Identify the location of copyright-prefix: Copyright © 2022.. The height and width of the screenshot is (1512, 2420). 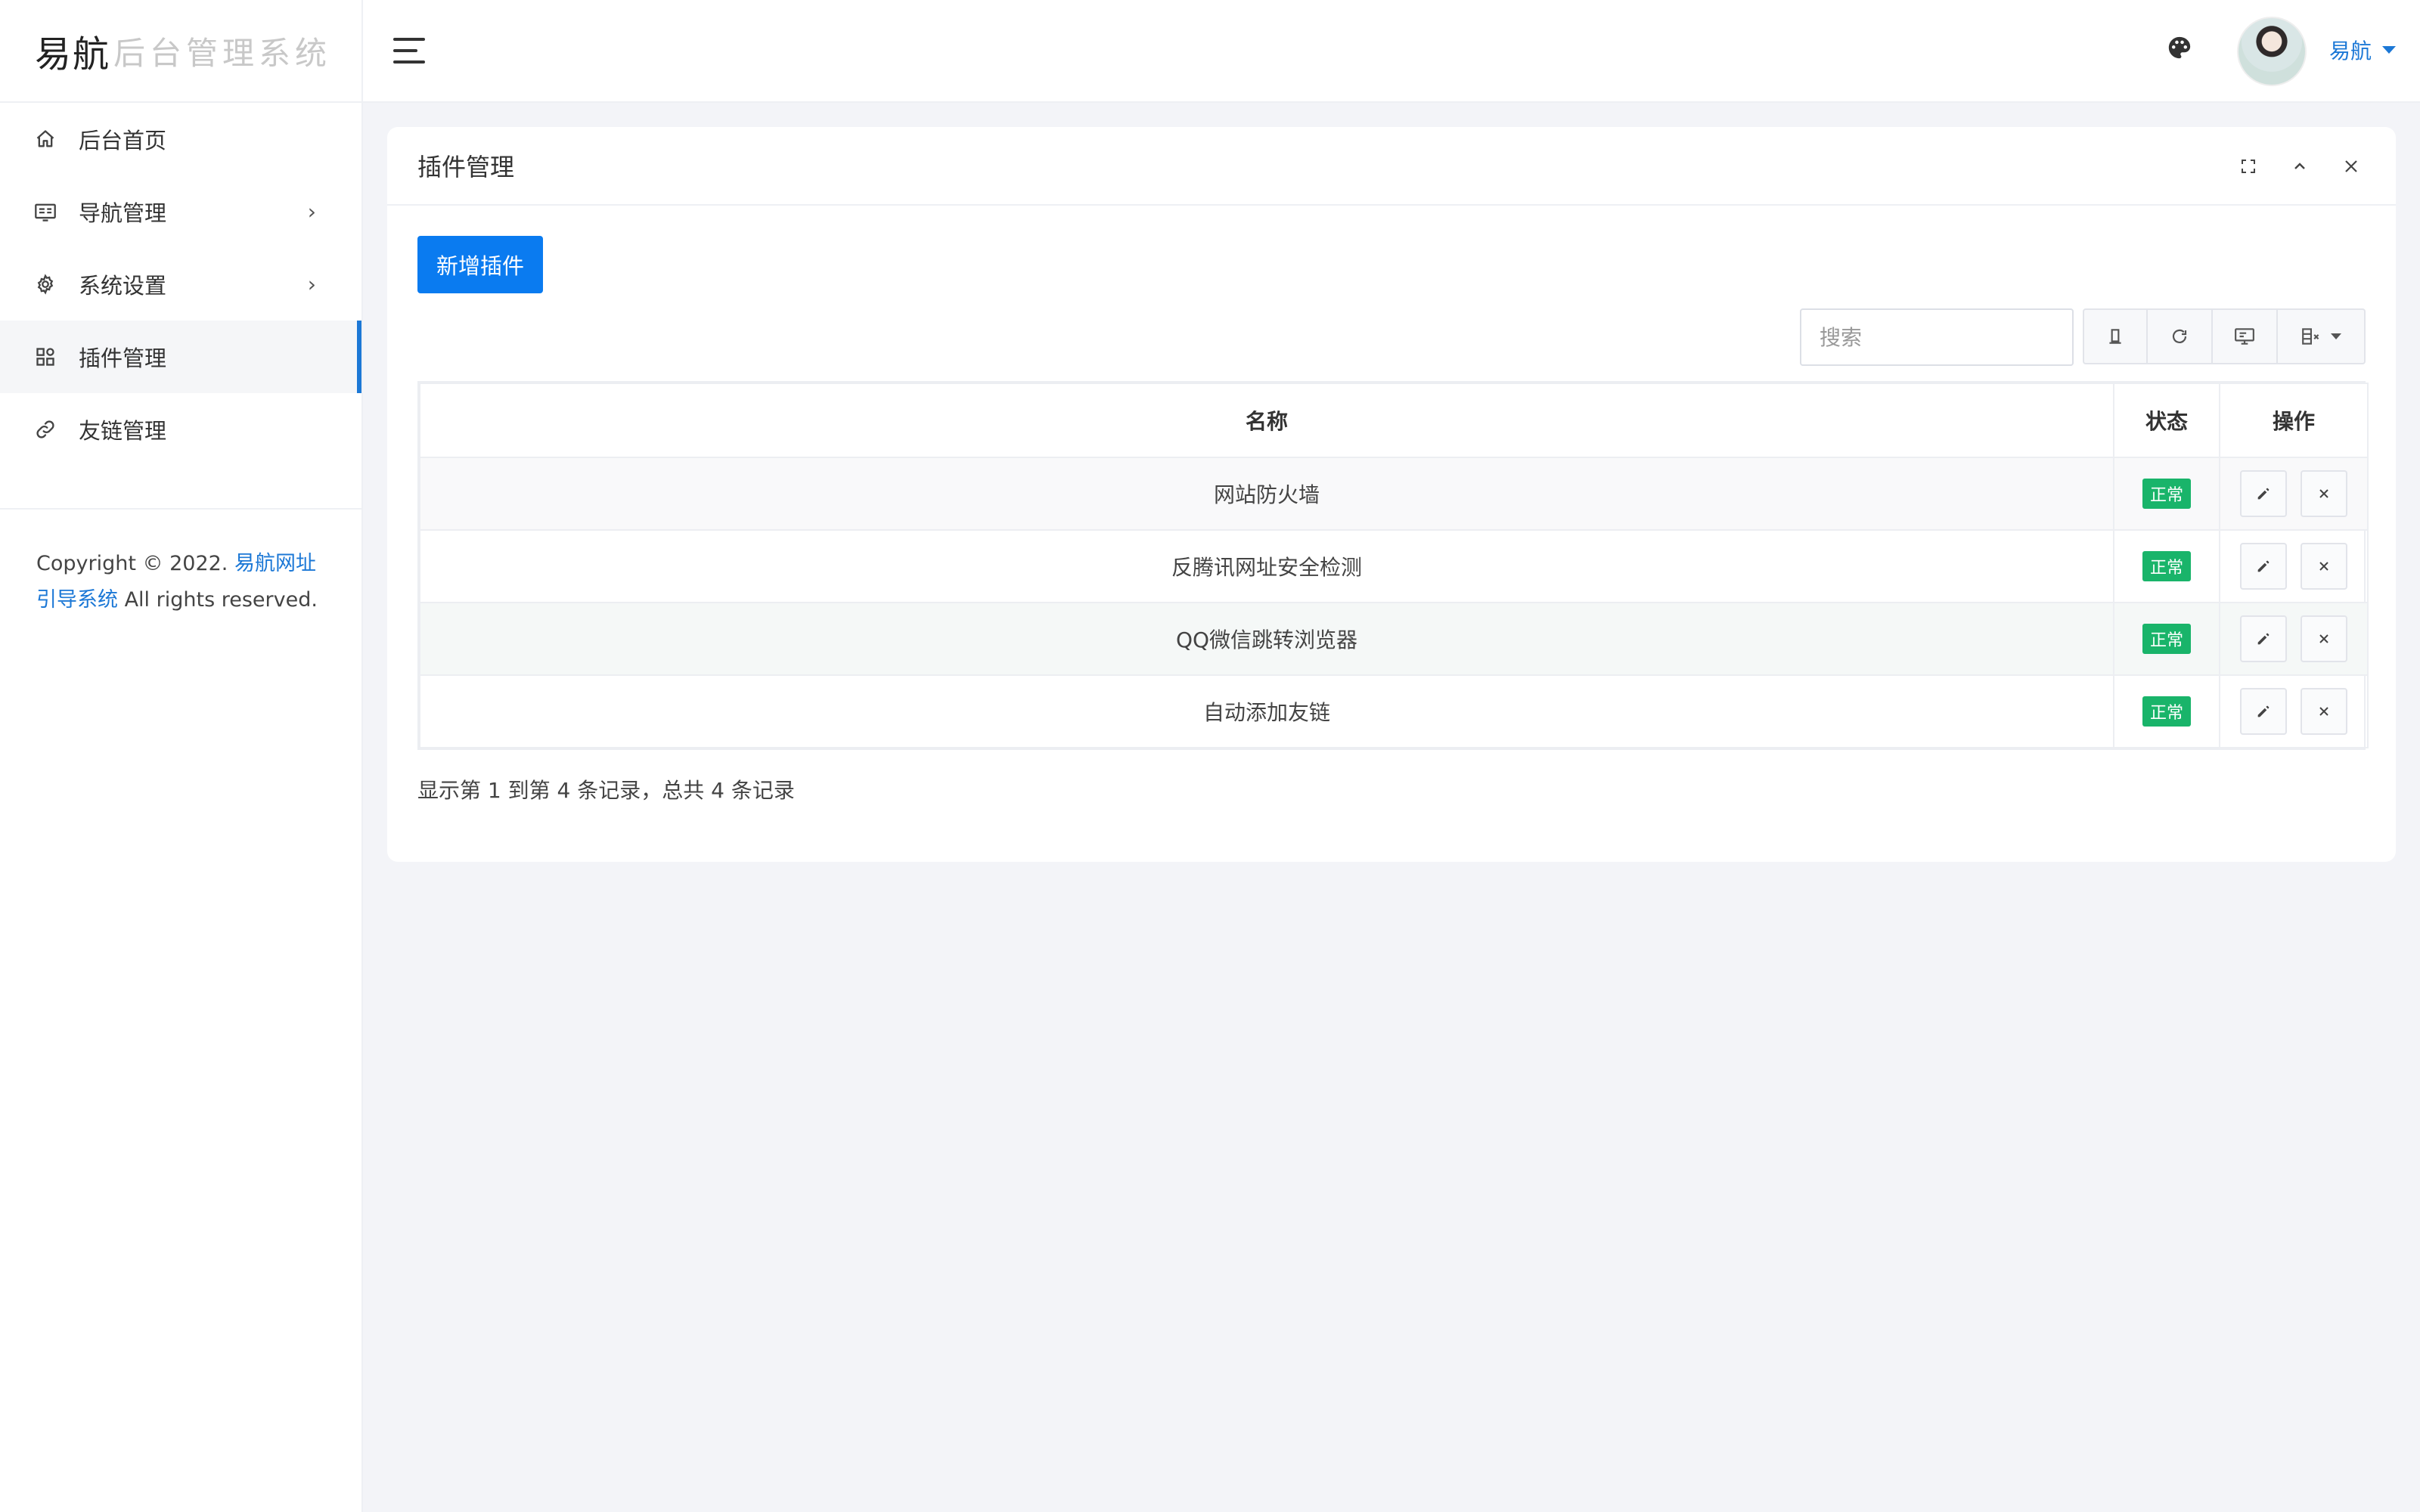
(135, 563).